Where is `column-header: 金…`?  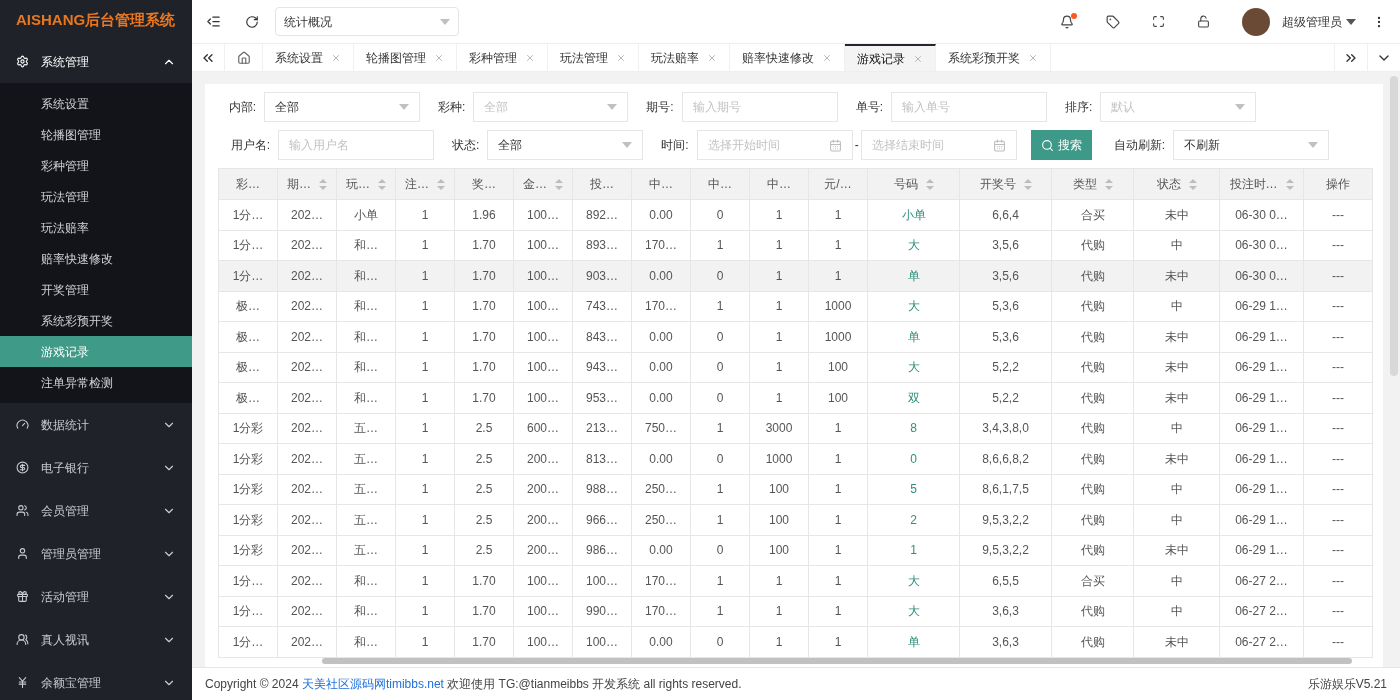 column-header: 金… is located at coordinates (543, 184).